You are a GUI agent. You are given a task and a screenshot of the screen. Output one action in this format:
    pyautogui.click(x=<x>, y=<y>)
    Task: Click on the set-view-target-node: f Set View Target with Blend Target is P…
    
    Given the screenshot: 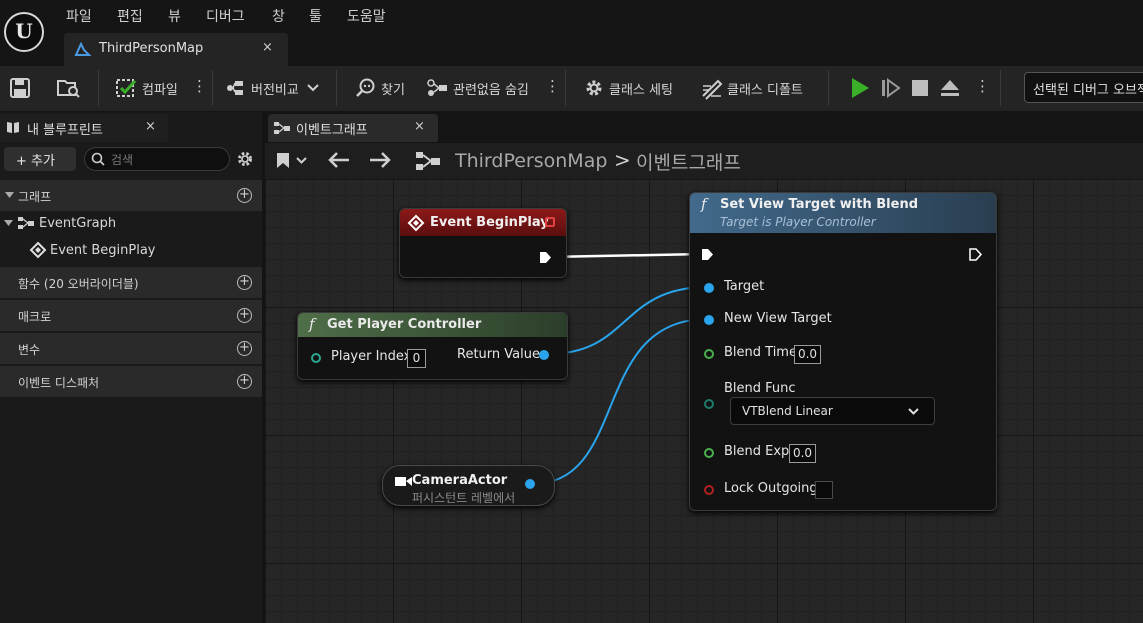 What is the action you would take?
    pyautogui.click(x=843, y=351)
    